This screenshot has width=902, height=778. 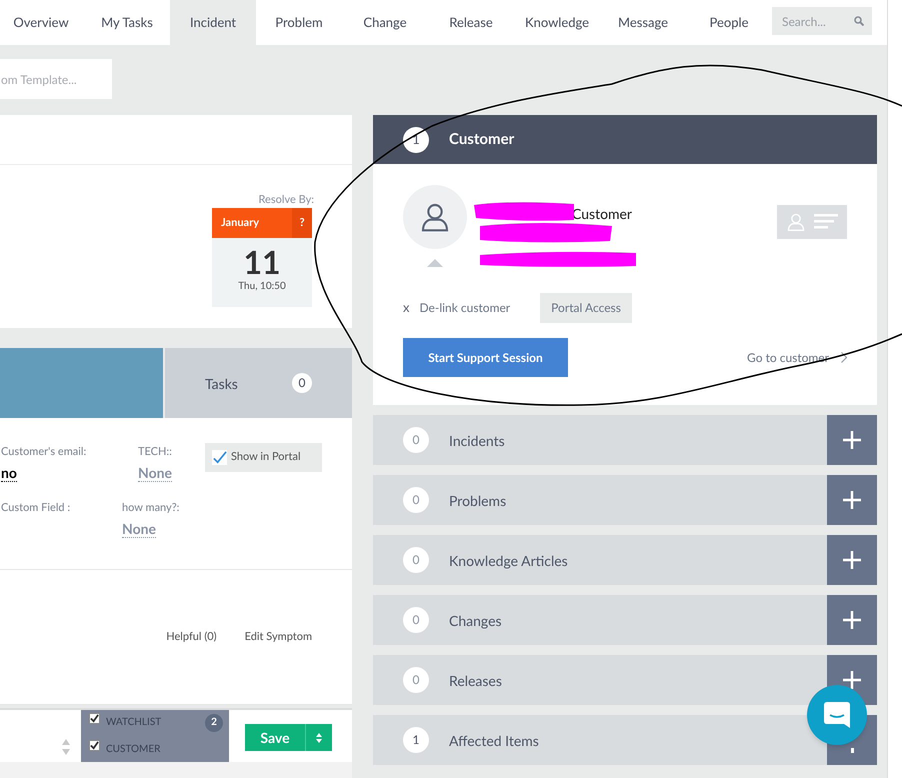 I want to click on field-label: TECH::, so click(x=155, y=452).